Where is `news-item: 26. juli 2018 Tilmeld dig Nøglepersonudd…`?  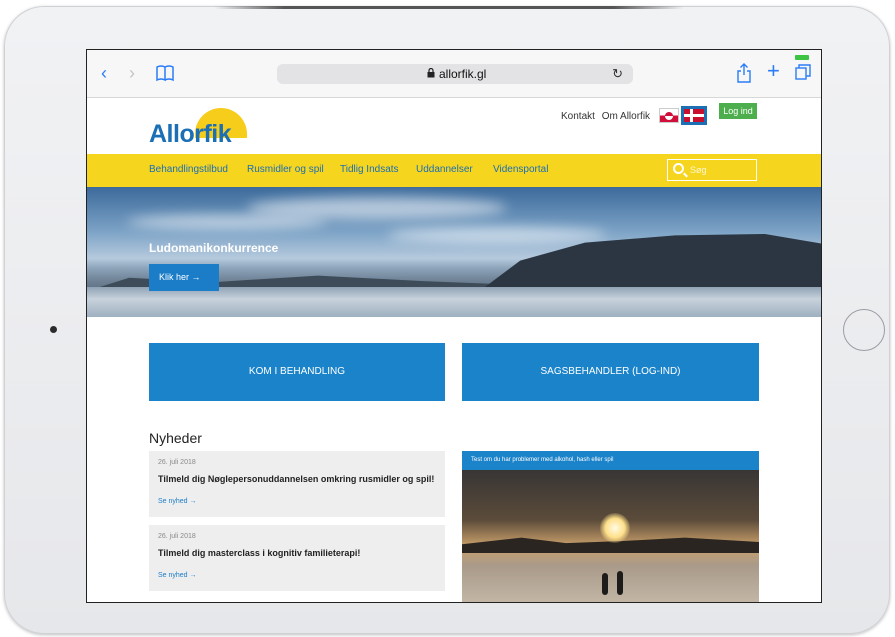 news-item: 26. juli 2018 Tilmeld dig Nøglepersonudd… is located at coordinates (297, 484).